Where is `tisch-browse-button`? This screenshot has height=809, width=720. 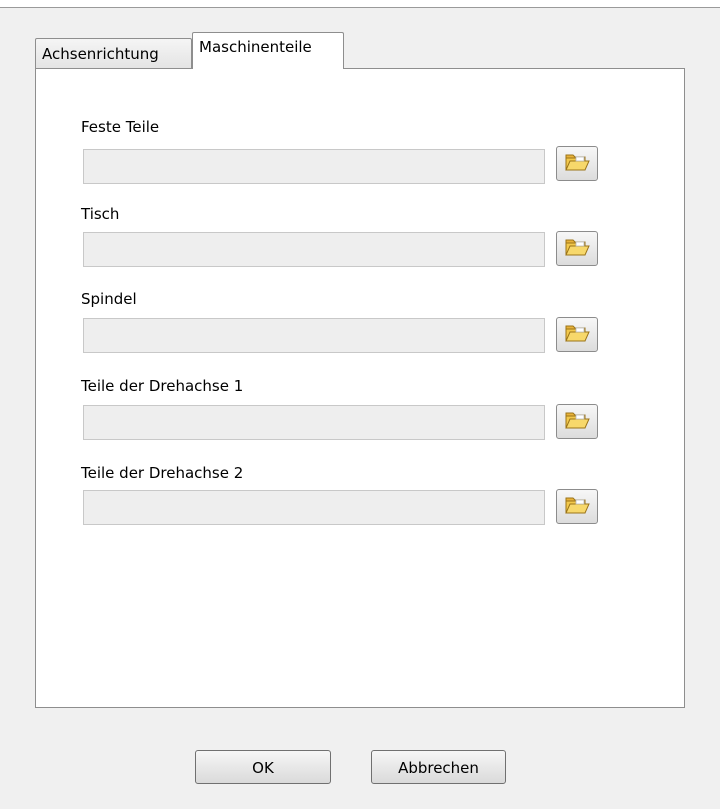 tisch-browse-button is located at coordinates (577, 248).